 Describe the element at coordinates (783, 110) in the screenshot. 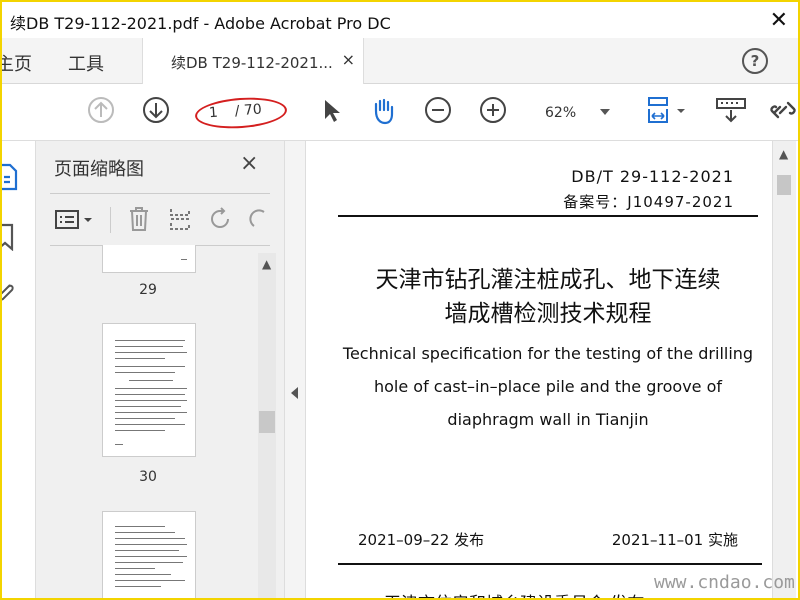

I see `link-icon` at that location.